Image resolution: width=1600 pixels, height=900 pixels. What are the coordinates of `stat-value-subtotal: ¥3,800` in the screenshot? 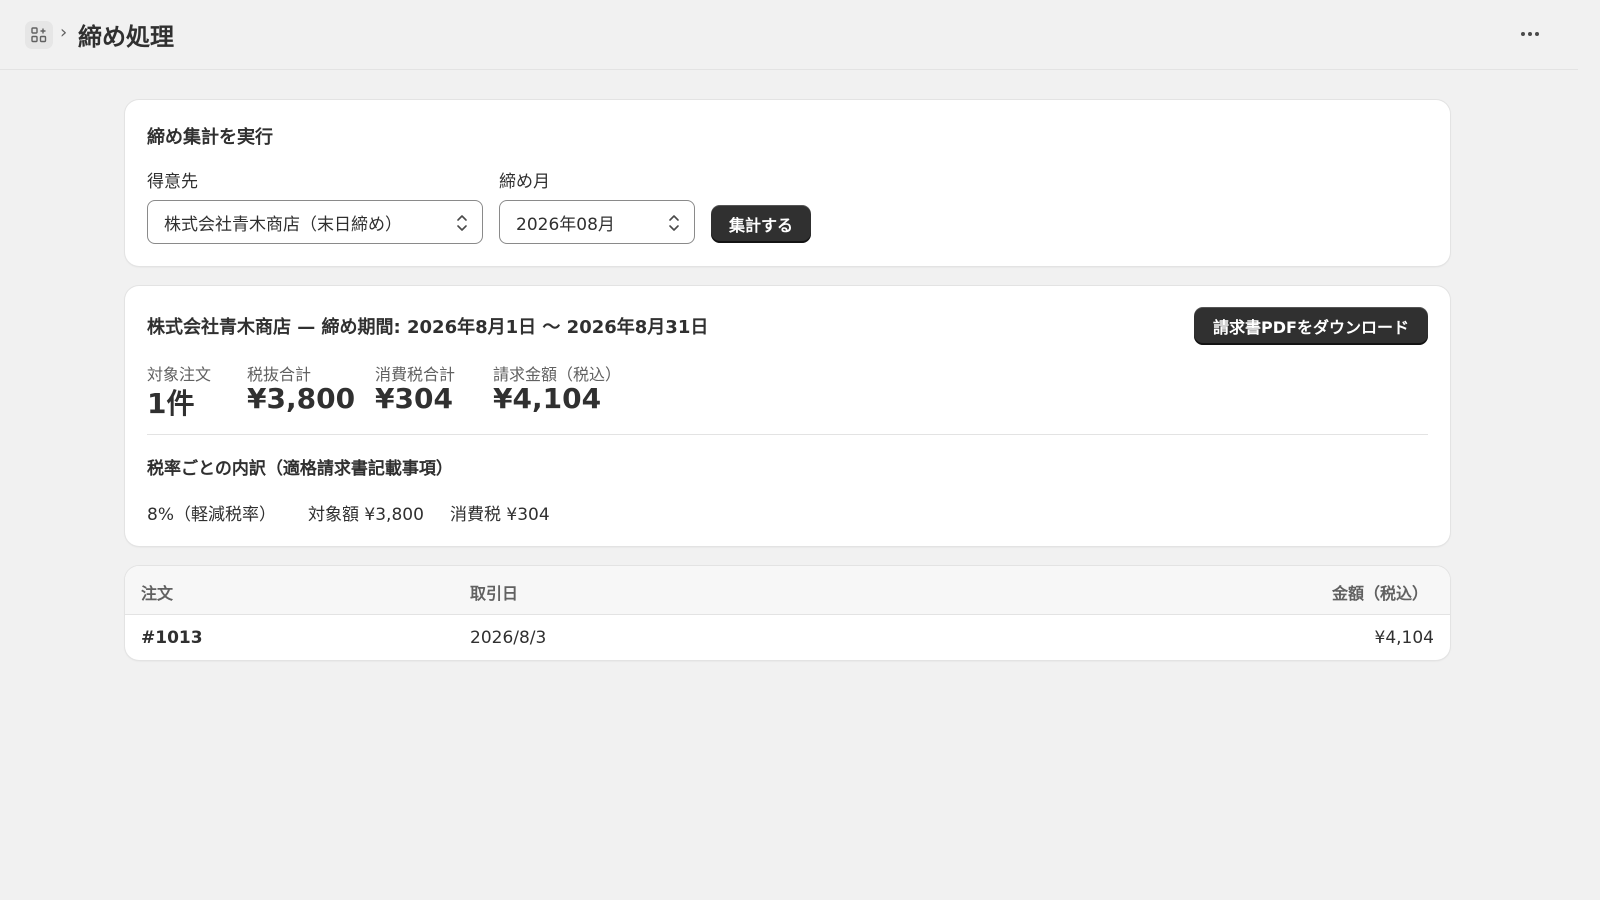 It's located at (301, 398).